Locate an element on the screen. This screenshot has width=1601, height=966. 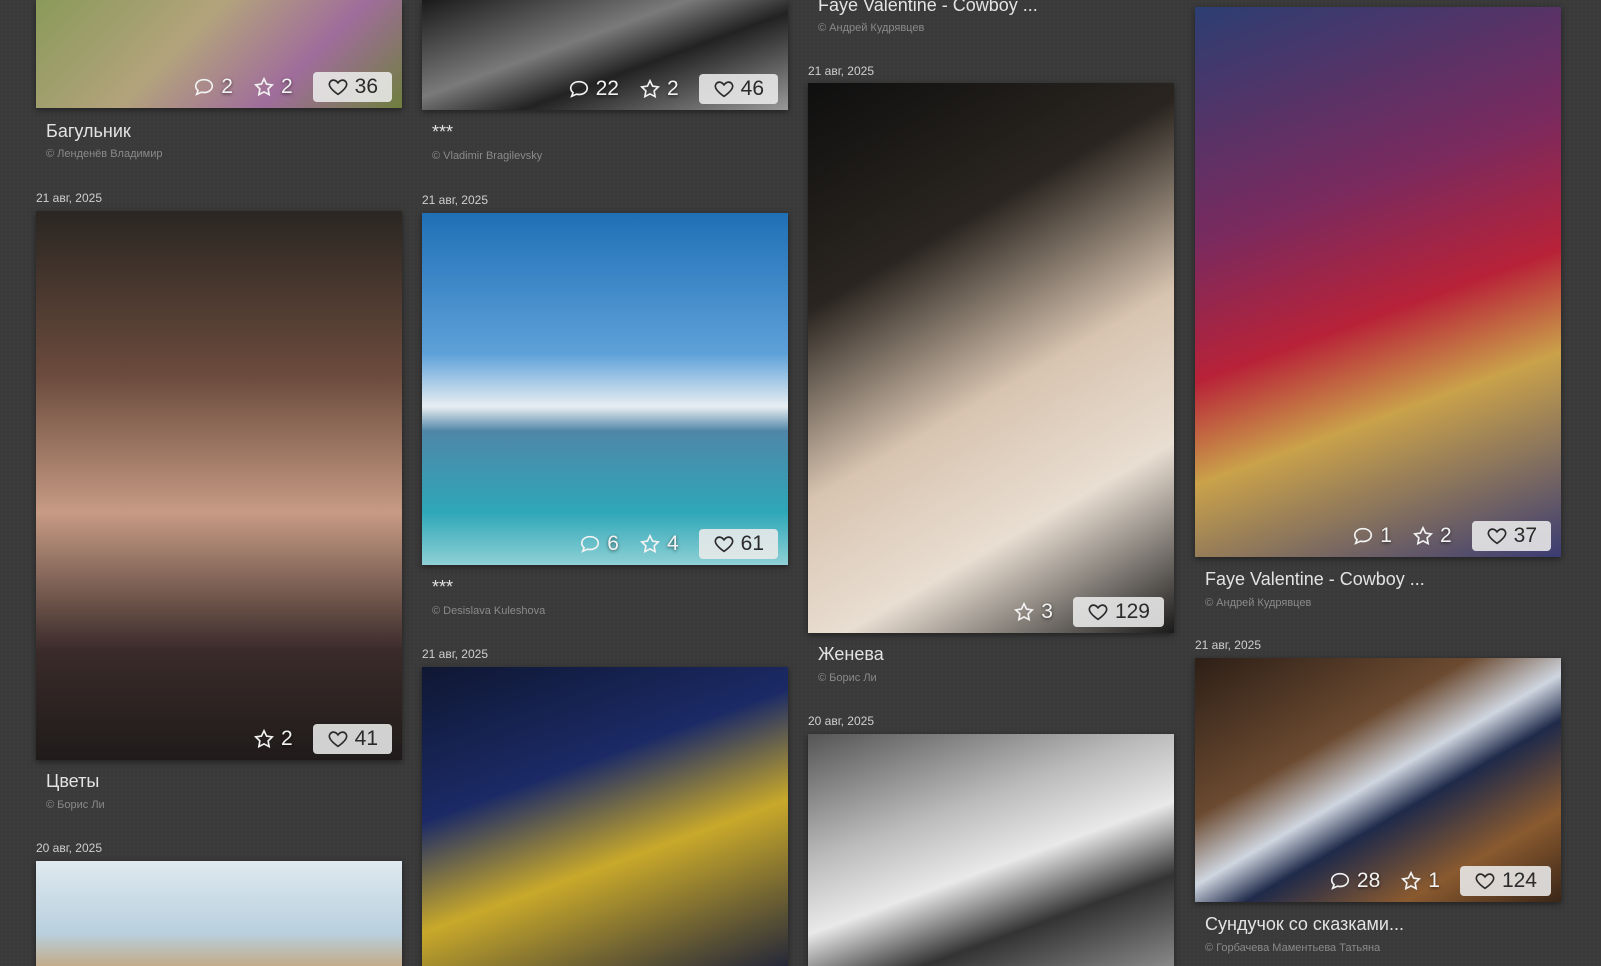
photo-thumbnail: 28 1 124 is located at coordinates (1378, 780).